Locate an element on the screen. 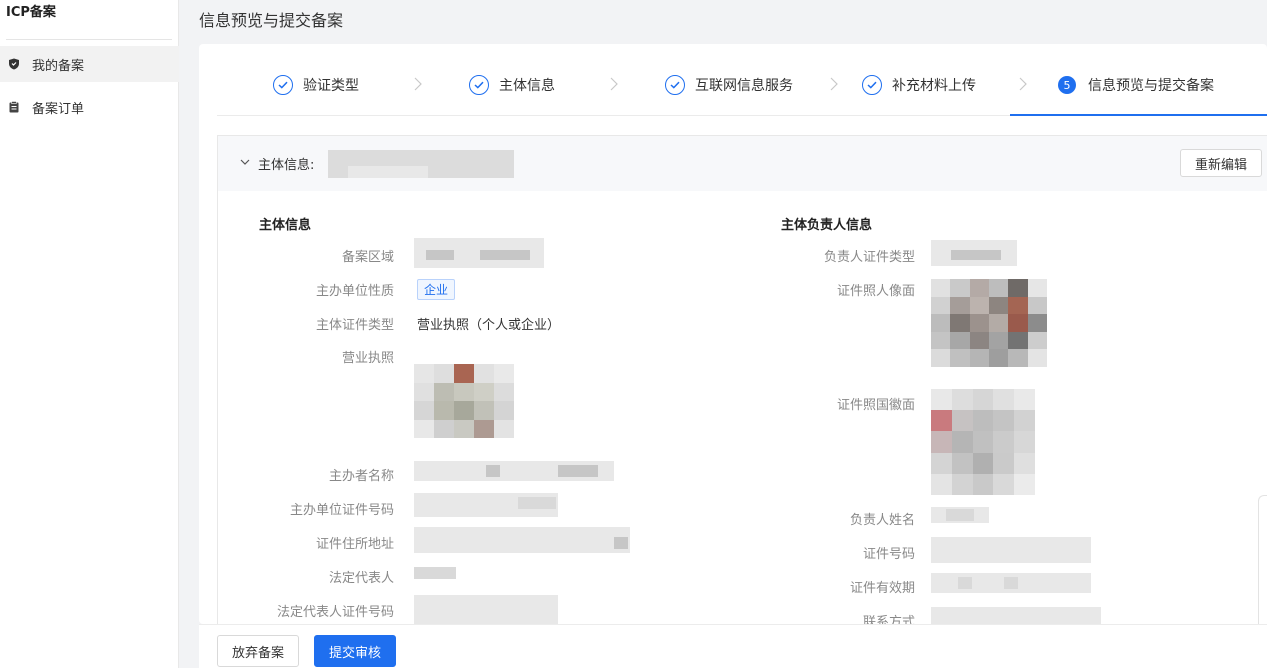  principal-cert-type-label: 负责人证件类型 is located at coordinates (869, 257).